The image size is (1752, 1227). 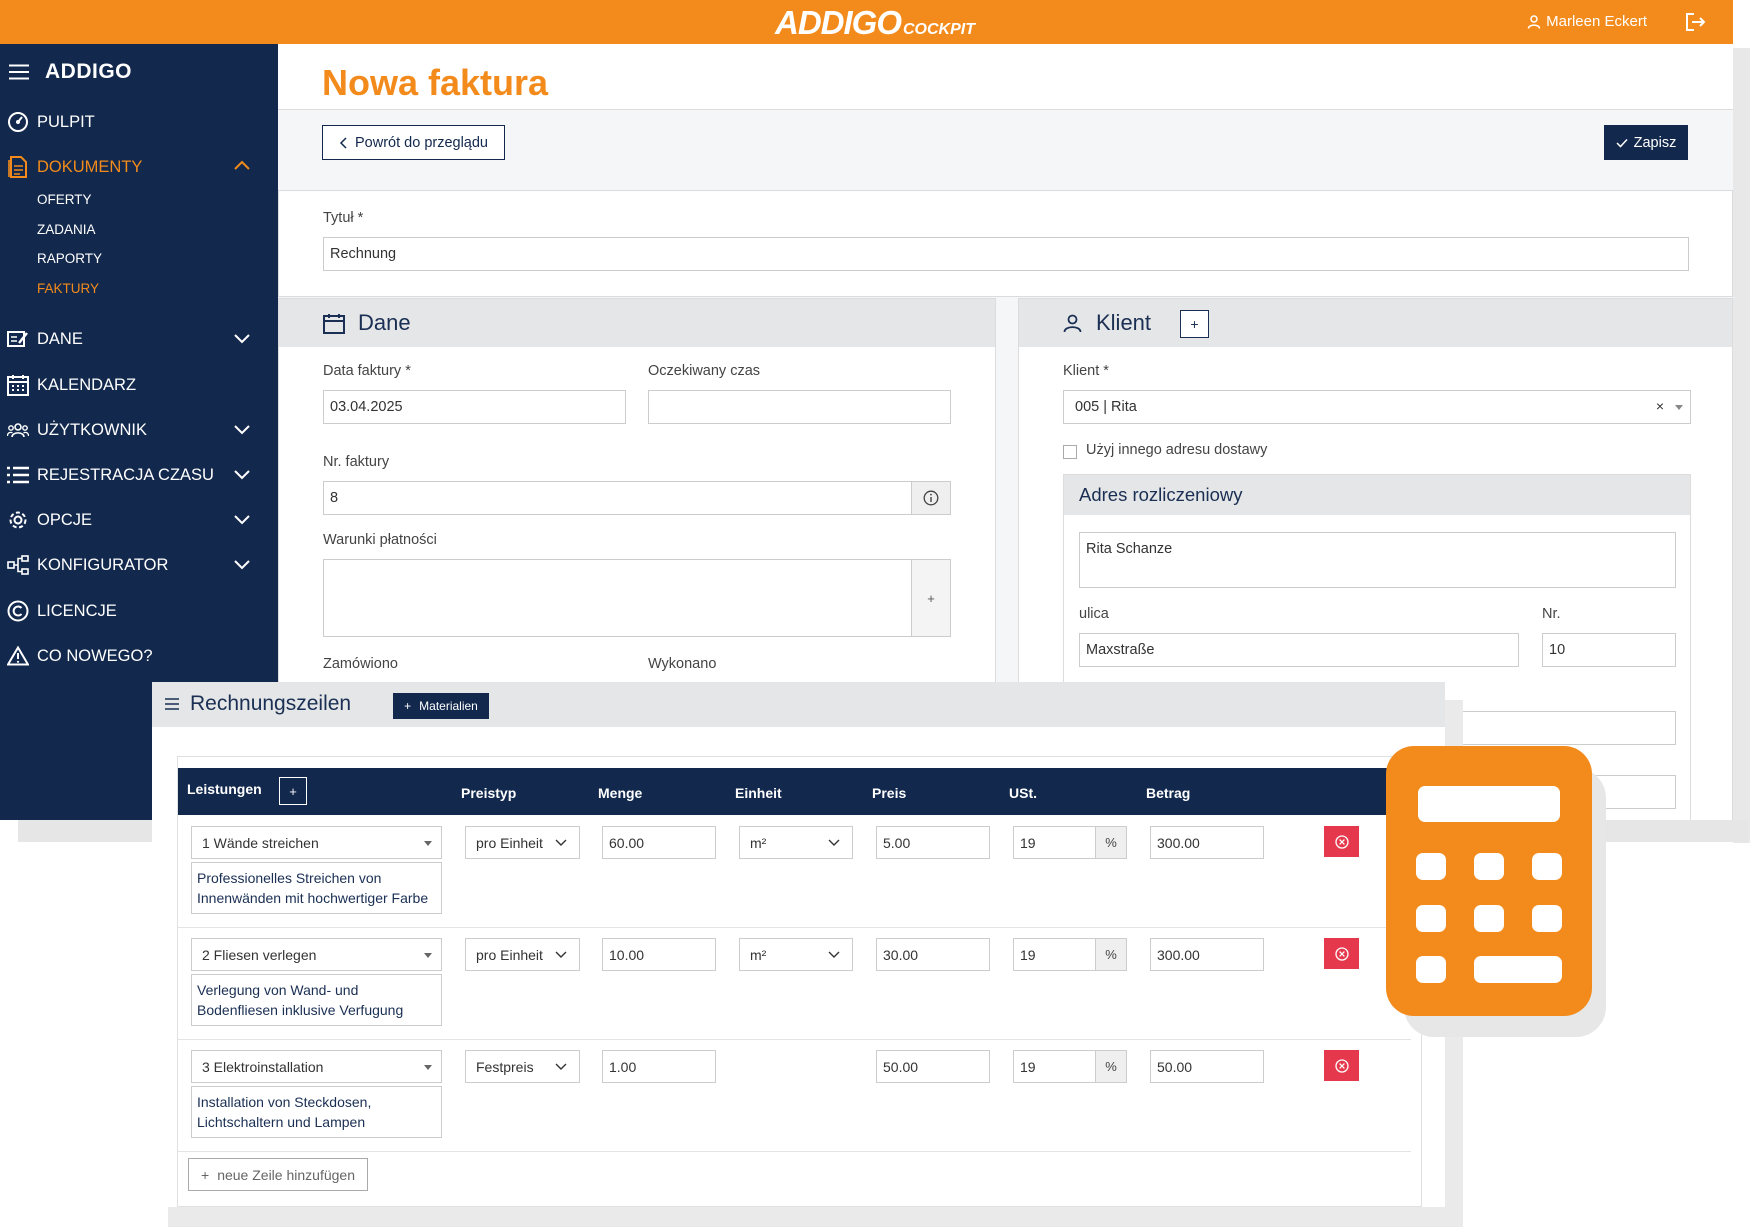 I want to click on sidebar-item-konfigurator: KONFIGURATOR, so click(x=139, y=565).